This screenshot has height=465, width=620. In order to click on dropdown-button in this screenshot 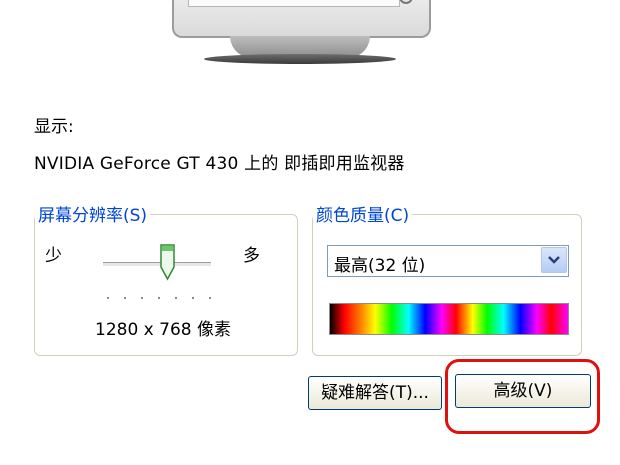, I will do `click(554, 260)`.